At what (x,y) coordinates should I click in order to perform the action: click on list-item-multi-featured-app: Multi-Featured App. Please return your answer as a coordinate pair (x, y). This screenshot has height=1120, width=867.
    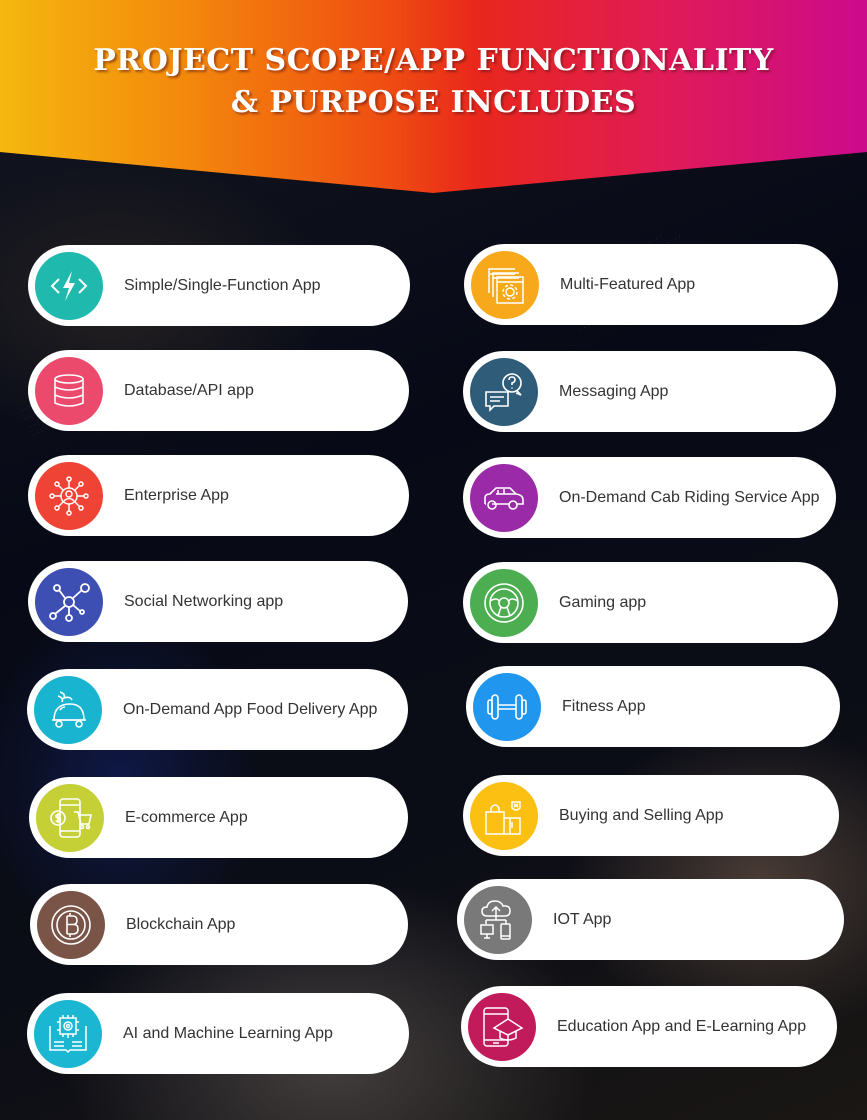
    Looking at the image, I should click on (651, 284).